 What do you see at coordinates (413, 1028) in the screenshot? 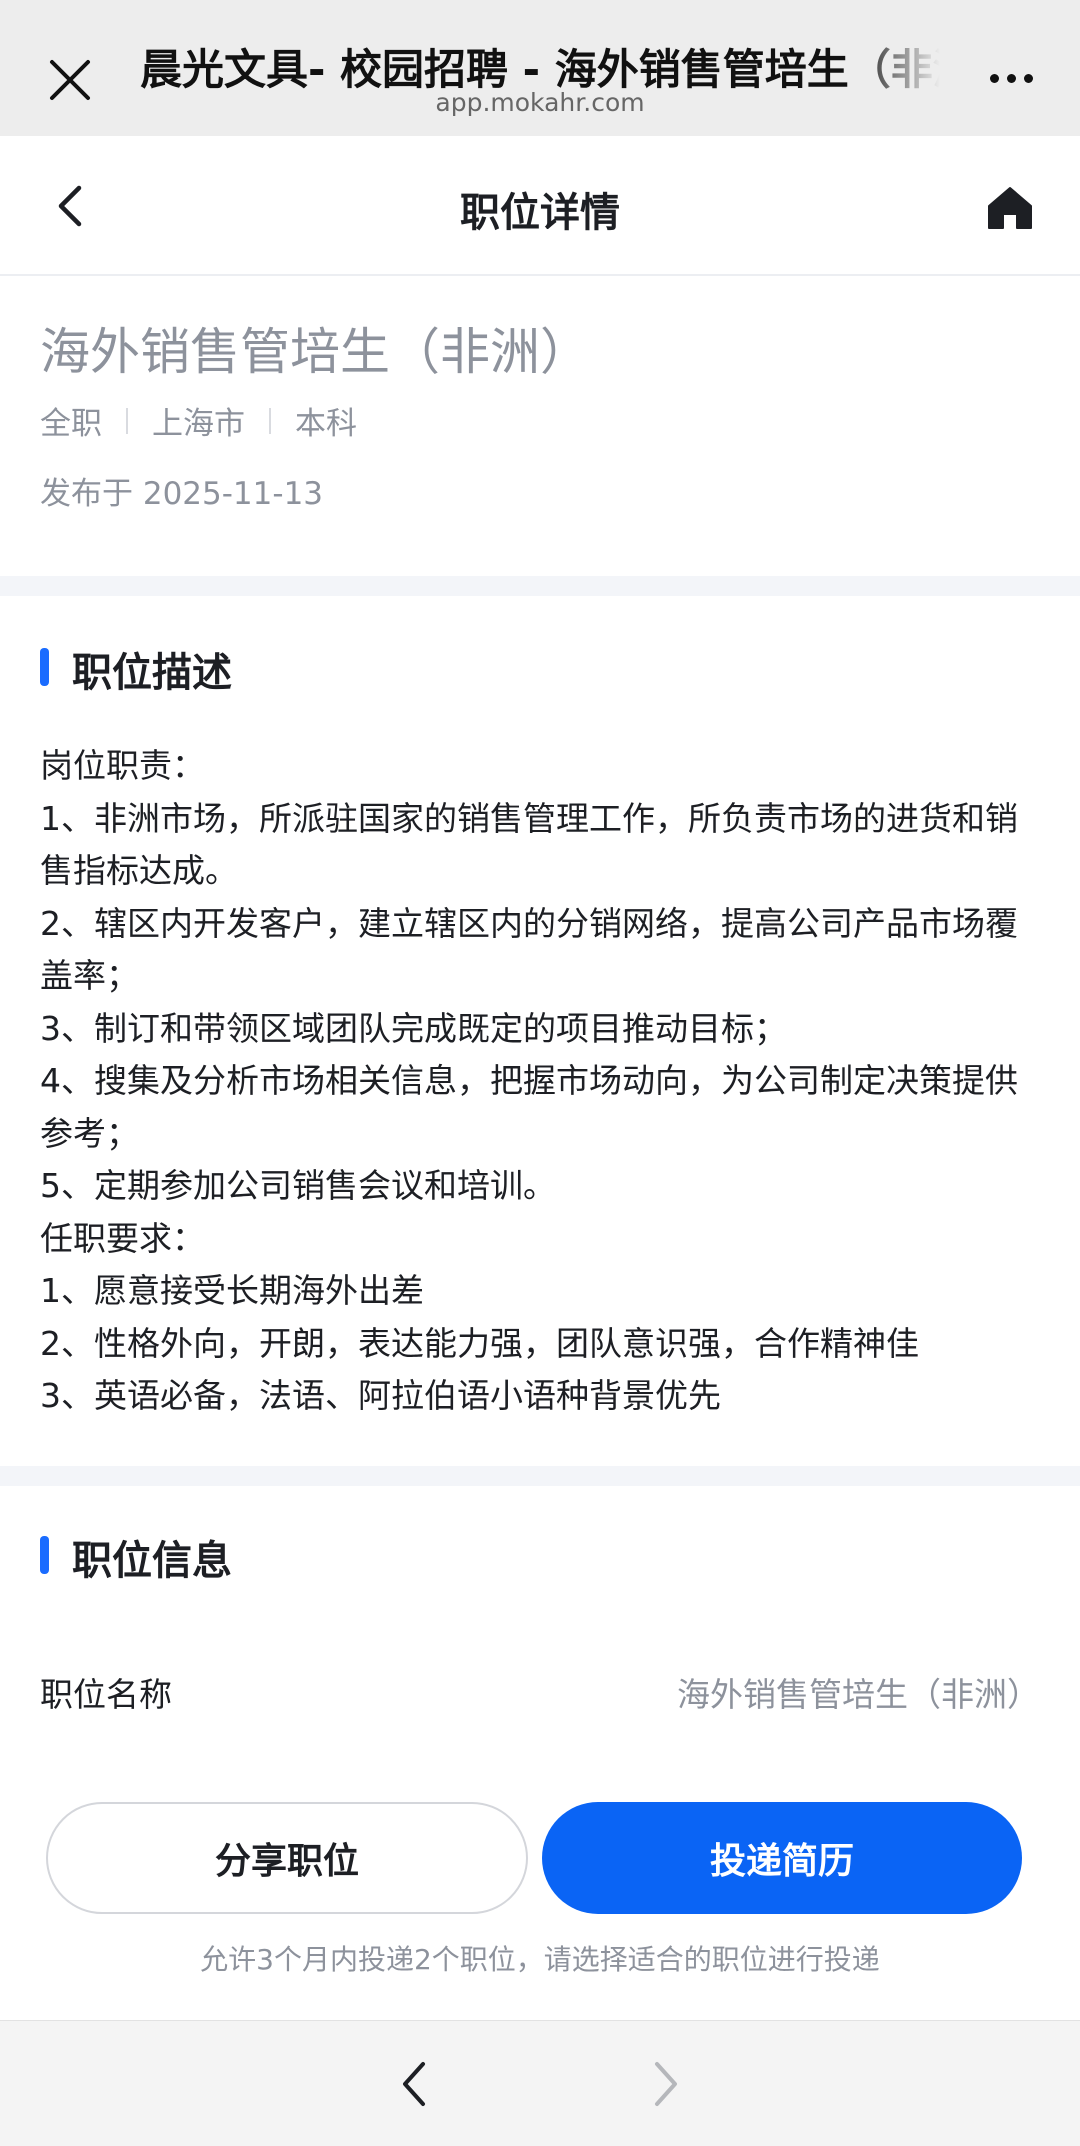
I see `description-line: 3、制订和带领区域团队完成既定的项目推动目标；` at bounding box center [413, 1028].